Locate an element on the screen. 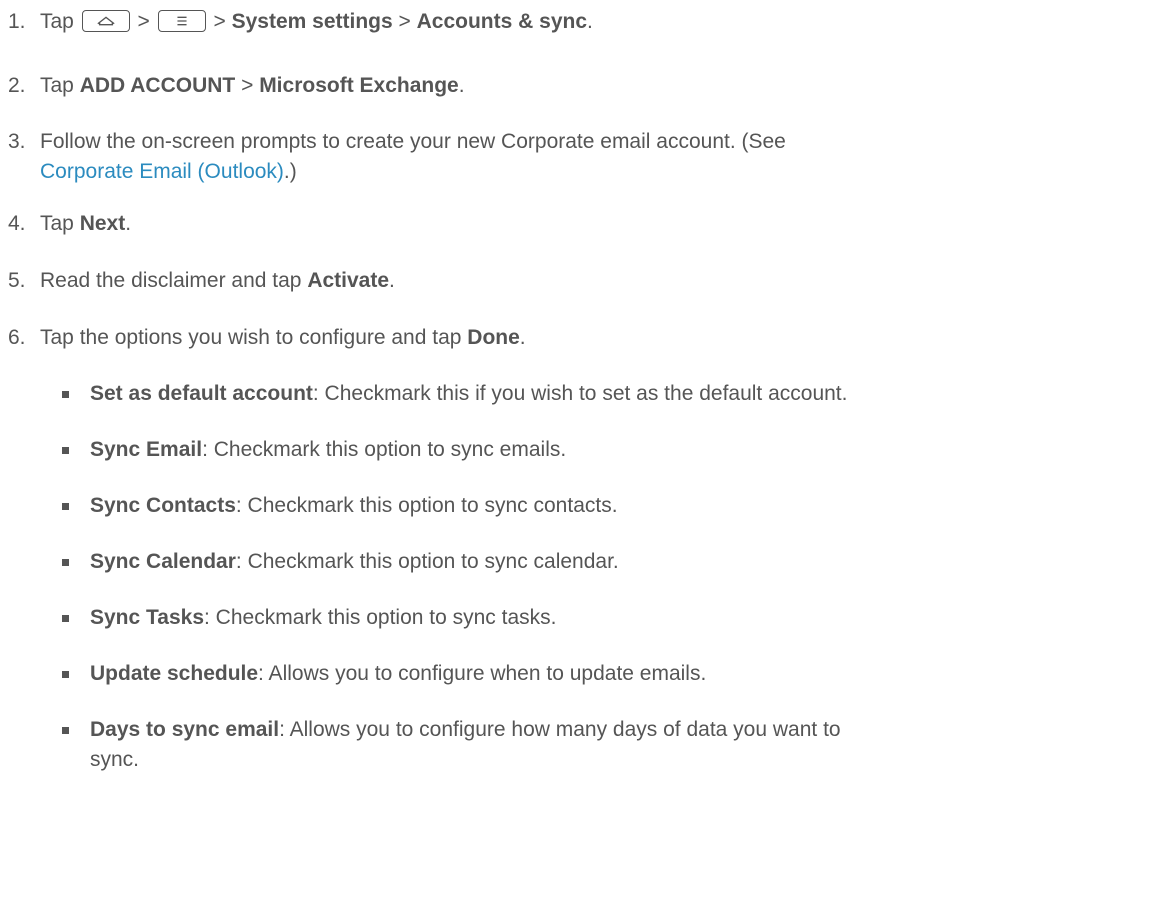 This screenshot has height=906, width=1167. step-text: Tap Next. is located at coordinates (85, 224).